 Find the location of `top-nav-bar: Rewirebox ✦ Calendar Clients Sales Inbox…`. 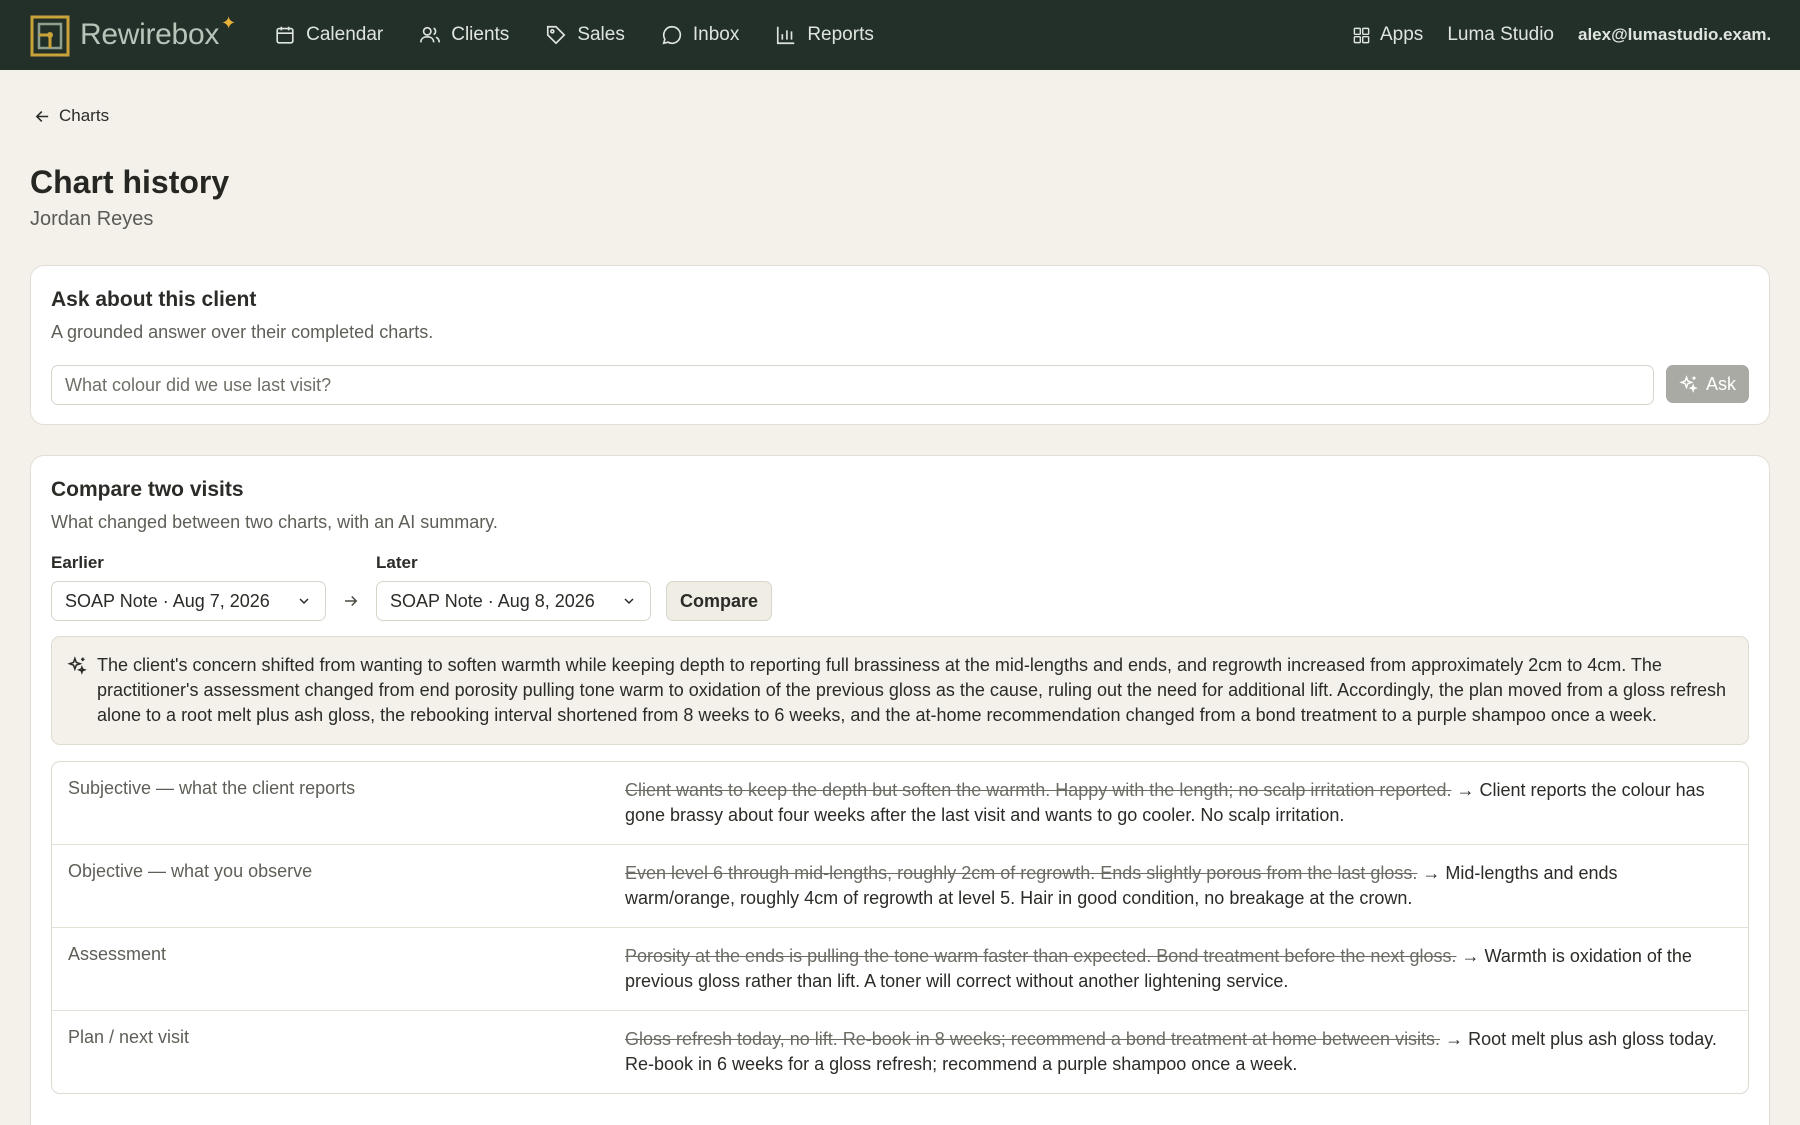

top-nav-bar: Rewirebox ✦ Calendar Clients Sales Inbox… is located at coordinates (900, 35).